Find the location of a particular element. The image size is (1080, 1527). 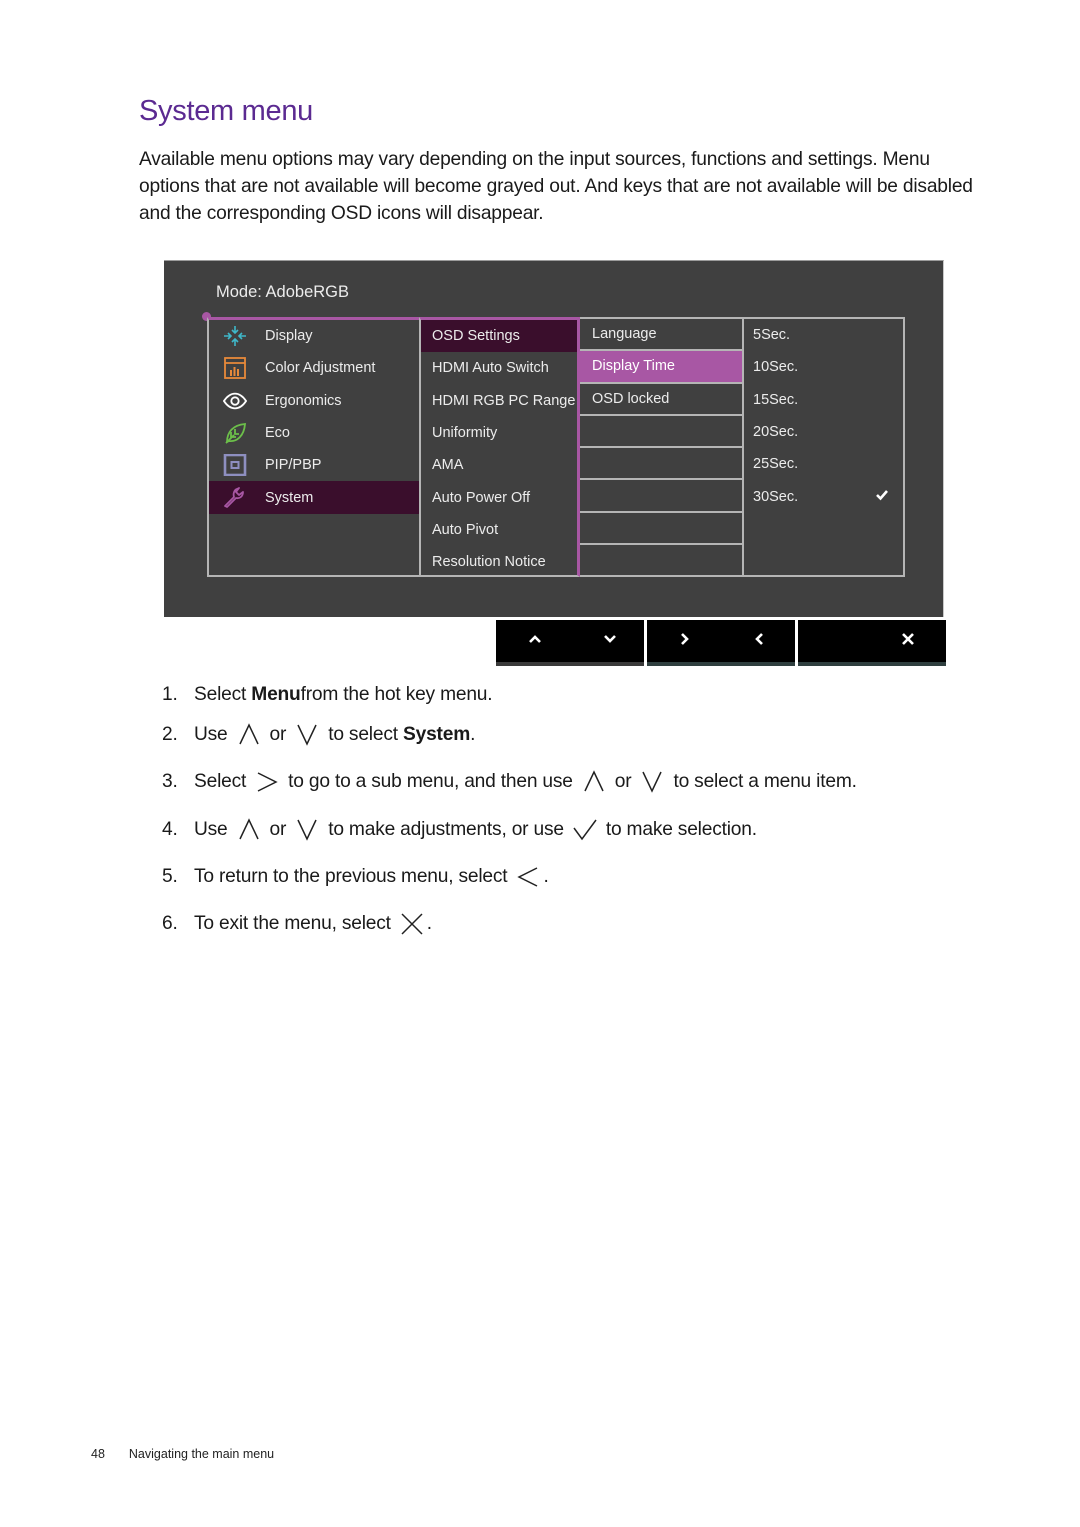

left-glyph-icon is located at coordinates (527, 877).